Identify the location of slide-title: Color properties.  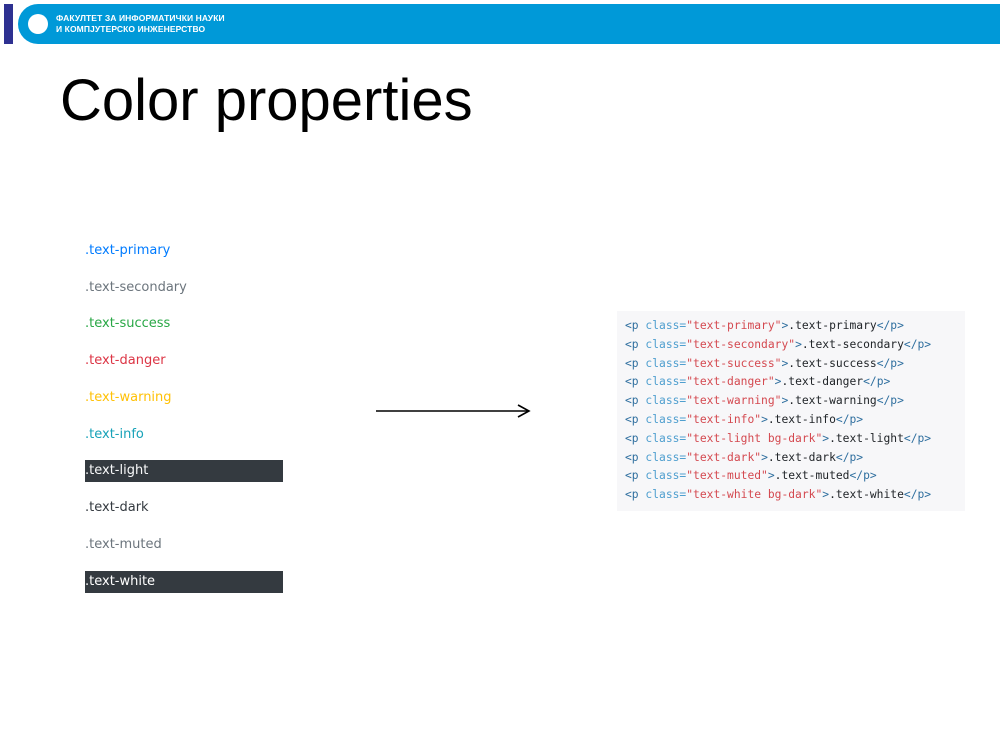
(266, 100).